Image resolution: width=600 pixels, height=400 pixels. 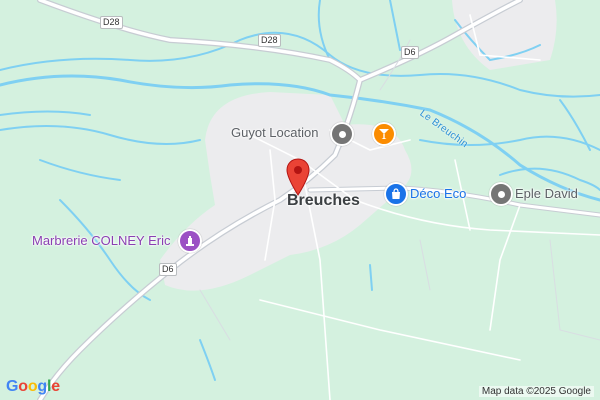 I want to click on google-logo: Google, so click(x=33, y=387).